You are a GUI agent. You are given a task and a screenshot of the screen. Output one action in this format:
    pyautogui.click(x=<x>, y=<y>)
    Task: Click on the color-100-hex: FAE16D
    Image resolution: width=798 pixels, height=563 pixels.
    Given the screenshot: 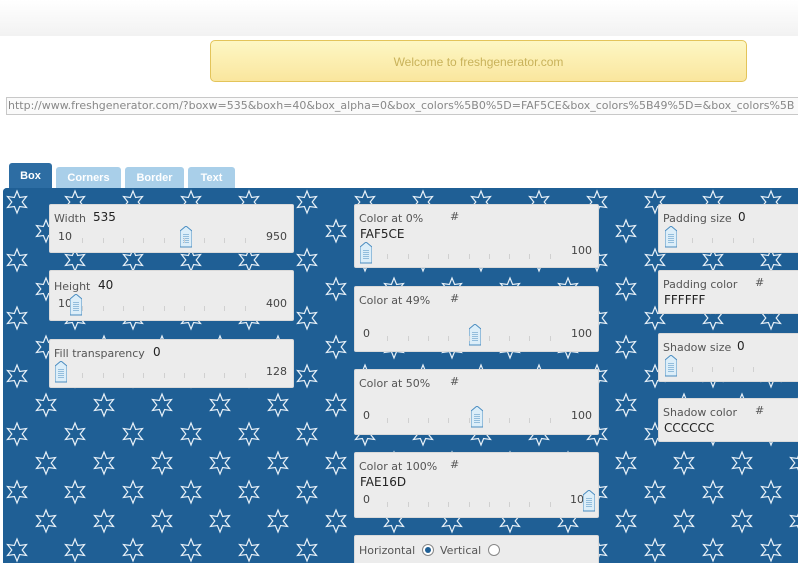 What is the action you would take?
    pyautogui.click(x=383, y=482)
    